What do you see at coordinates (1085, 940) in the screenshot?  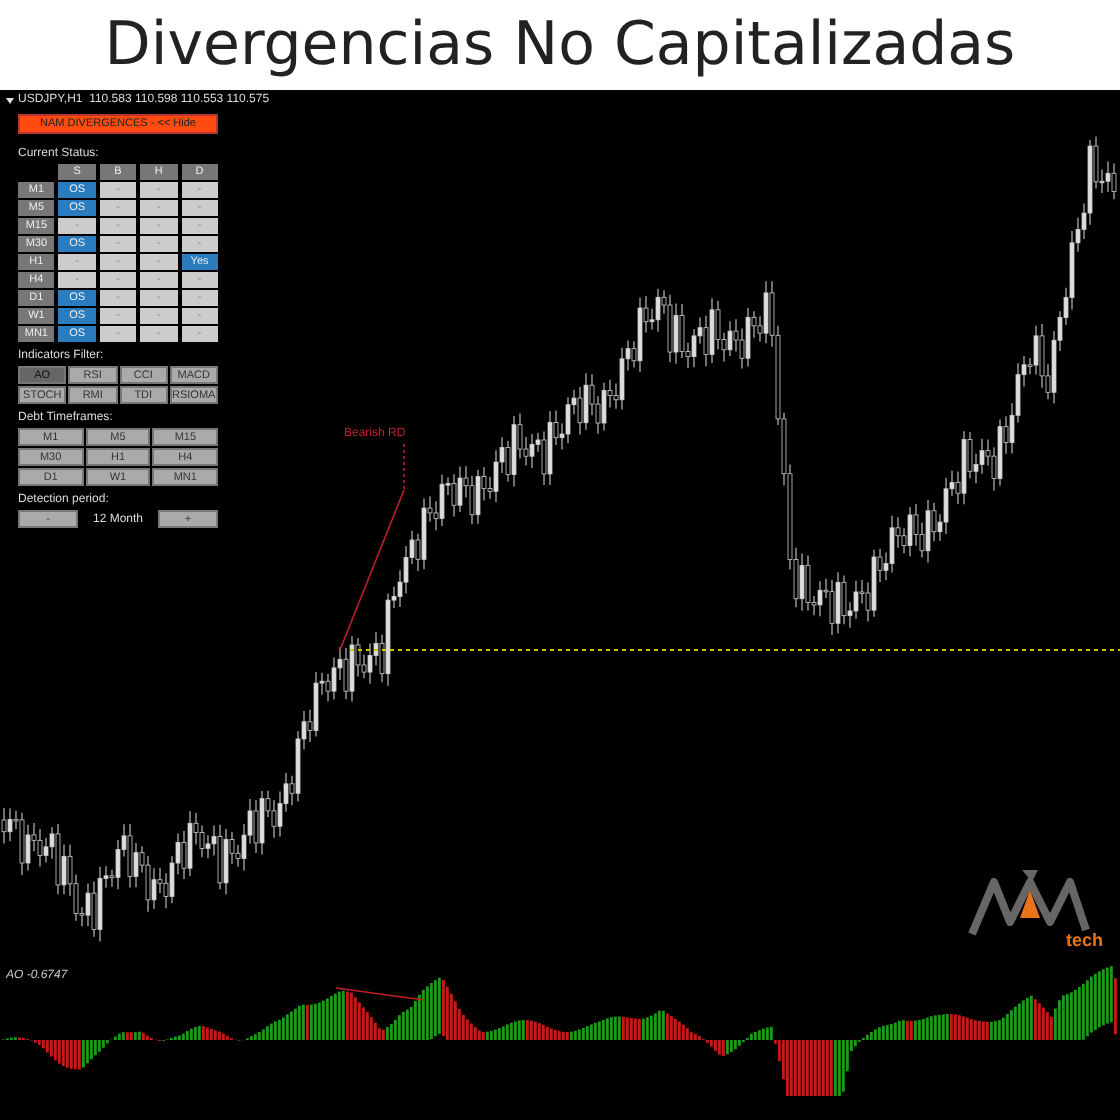 I see `logo-text: tech` at bounding box center [1085, 940].